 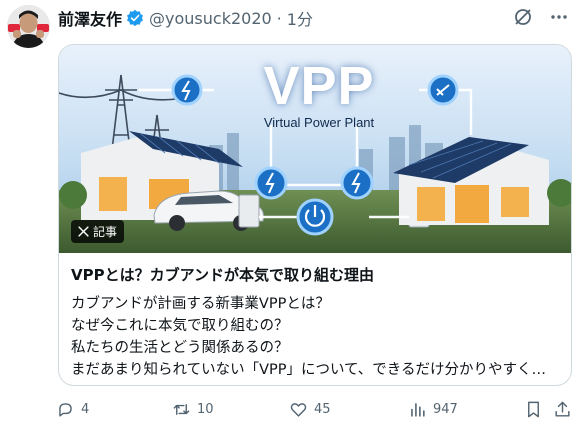 What do you see at coordinates (418, 409) in the screenshot?
I see `views-icon` at bounding box center [418, 409].